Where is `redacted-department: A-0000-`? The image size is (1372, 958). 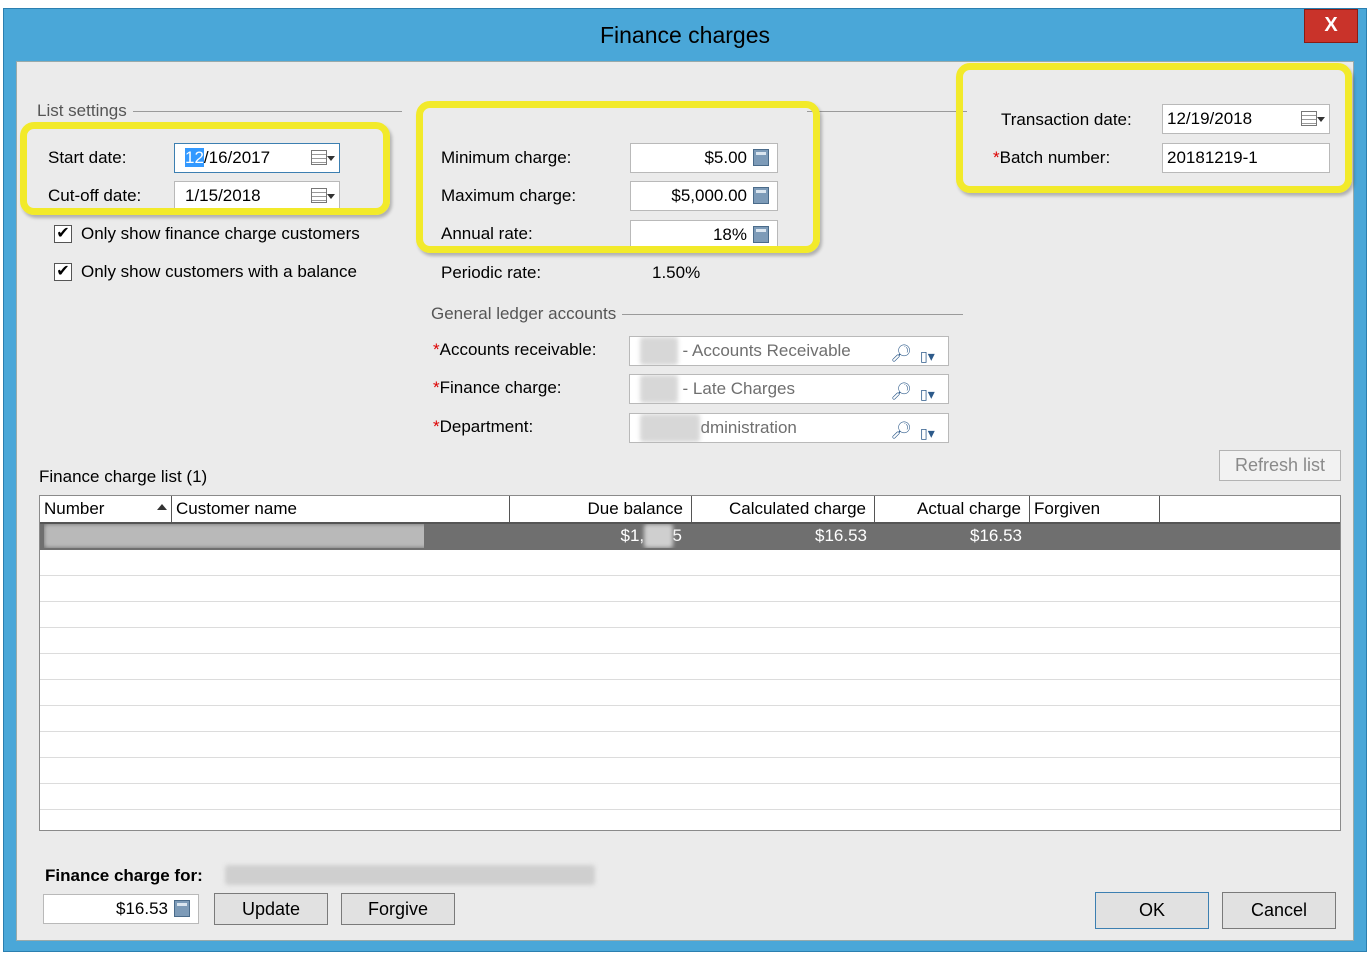
redacted-department: A-0000- is located at coordinates (670, 428).